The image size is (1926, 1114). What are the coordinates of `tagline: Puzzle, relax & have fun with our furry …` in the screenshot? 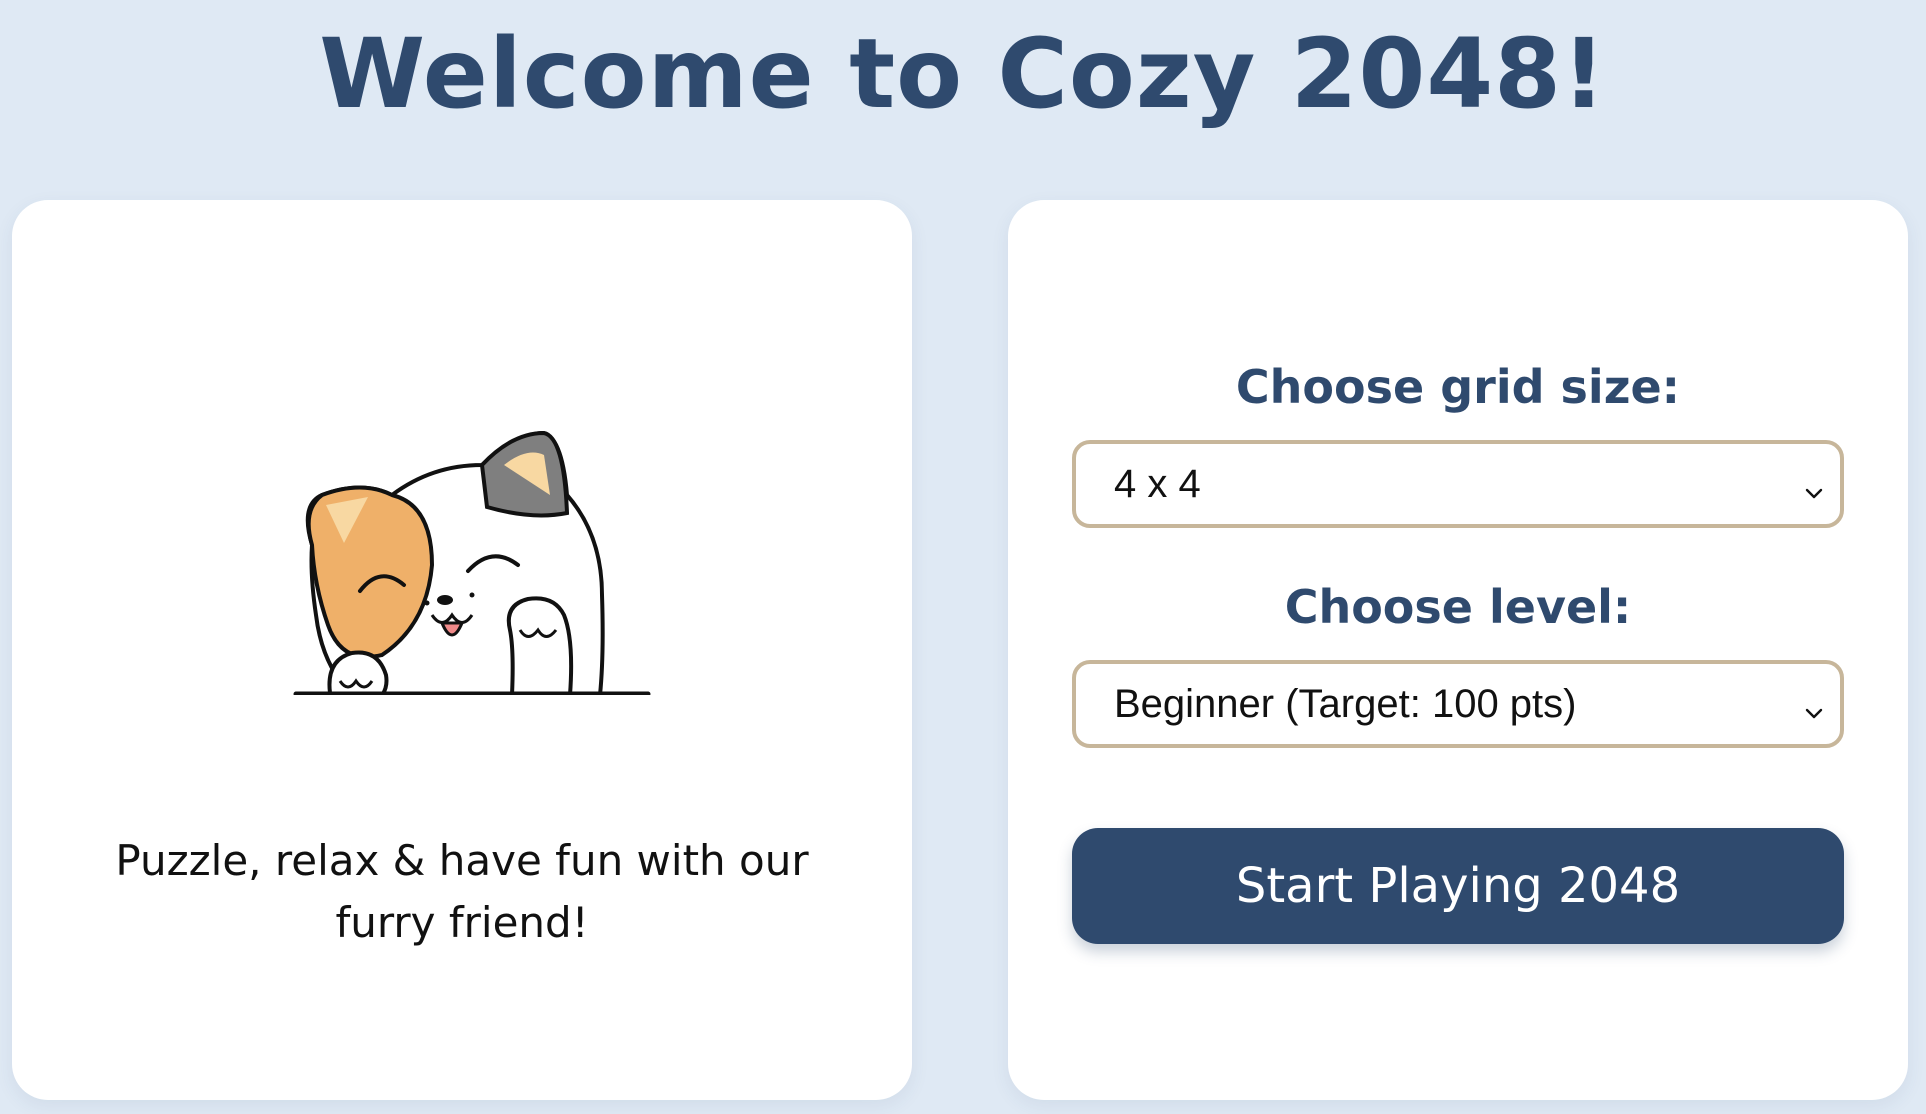 It's located at (462, 891).